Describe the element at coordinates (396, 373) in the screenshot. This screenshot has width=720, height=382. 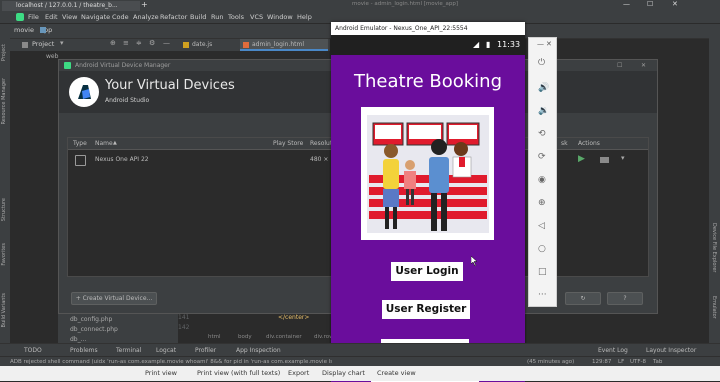
I see `create-view-link: Create view` at that location.